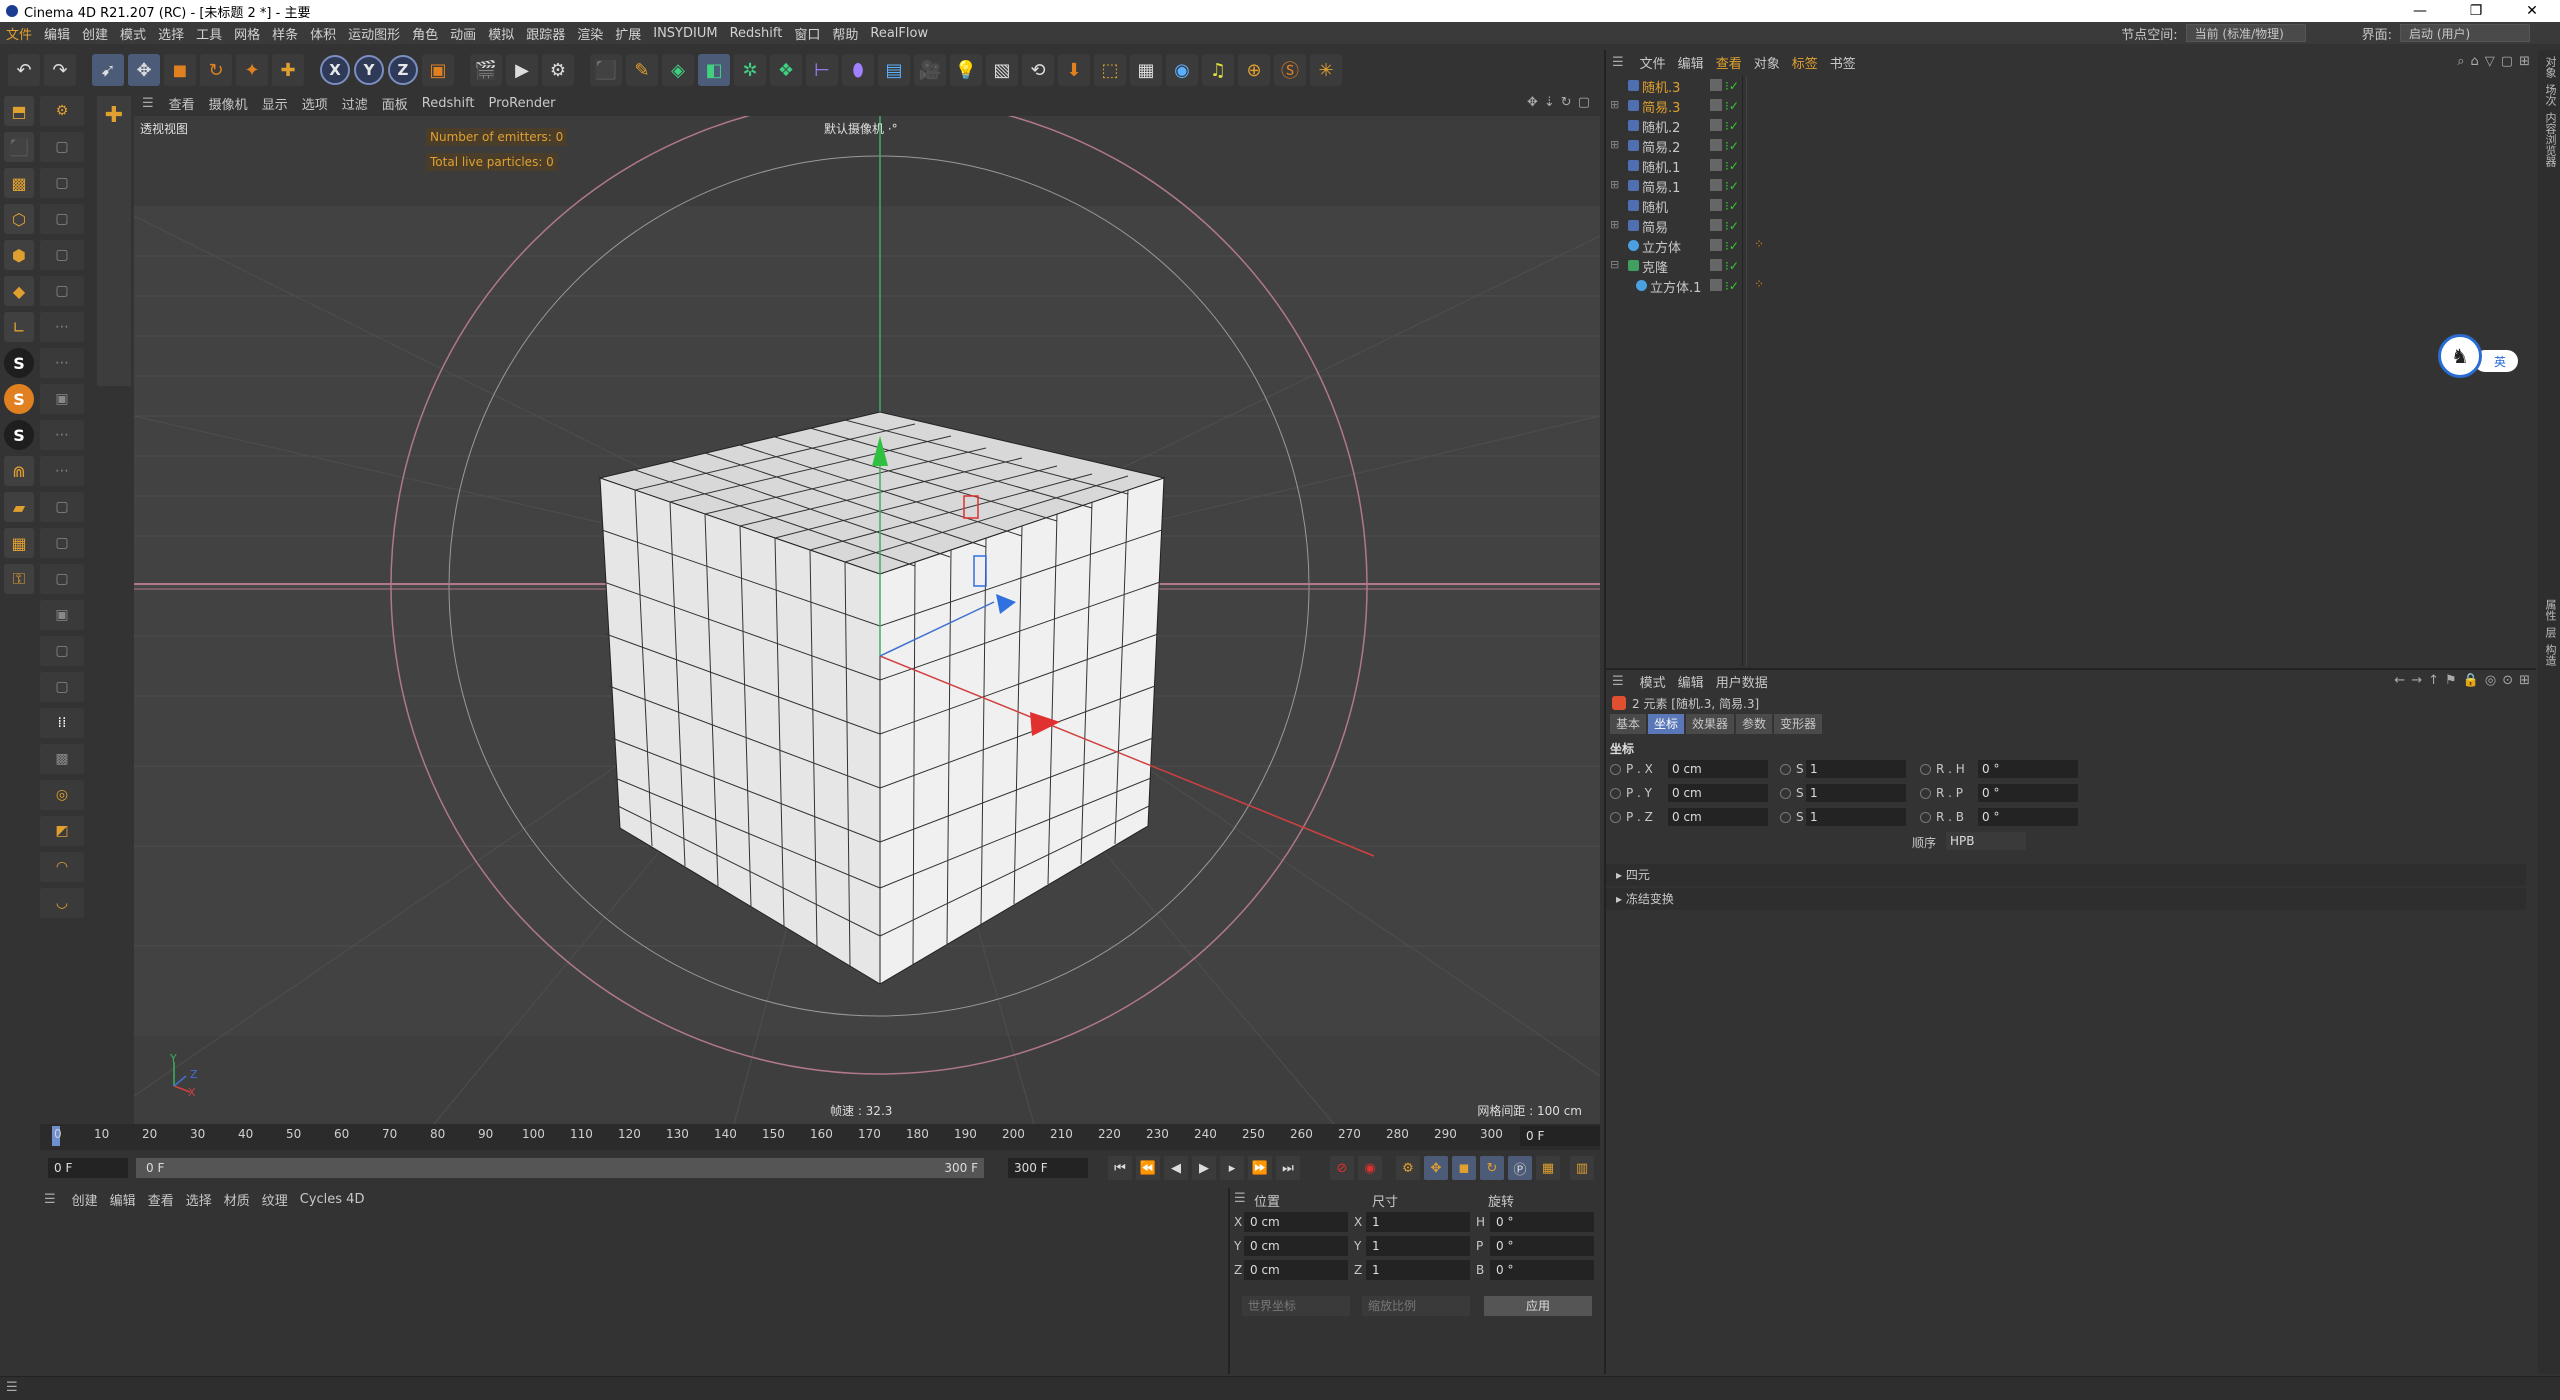 The height and width of the screenshot is (1400, 2560). I want to click on rotate-tool-icon: ↻, so click(216, 70).